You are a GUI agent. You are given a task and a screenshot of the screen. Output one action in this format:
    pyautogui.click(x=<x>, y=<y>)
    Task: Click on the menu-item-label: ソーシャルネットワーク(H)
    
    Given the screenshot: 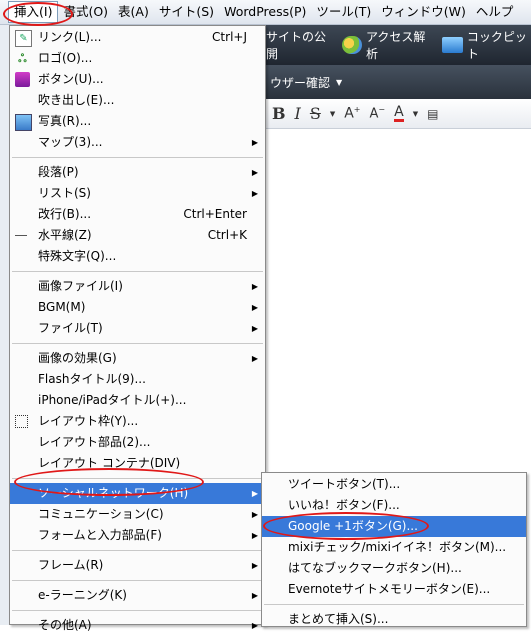 What is the action you would take?
    pyautogui.click(x=113, y=493)
    